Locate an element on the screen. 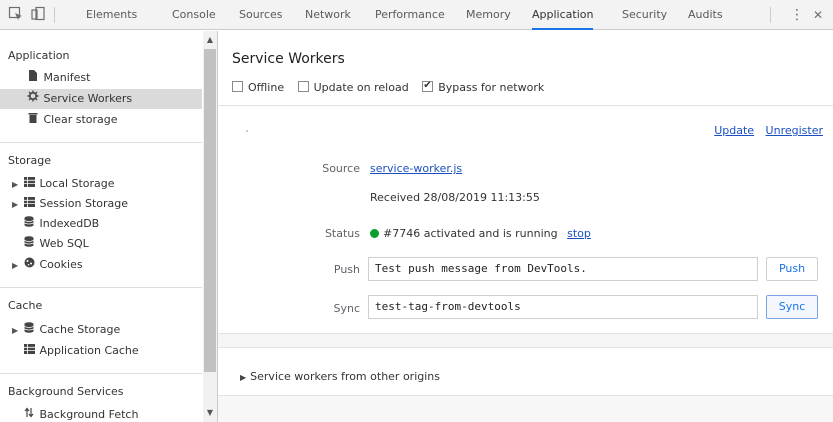 The width and height of the screenshot is (833, 422). scroll-down-arrow-icon: ▼ is located at coordinates (210, 412).